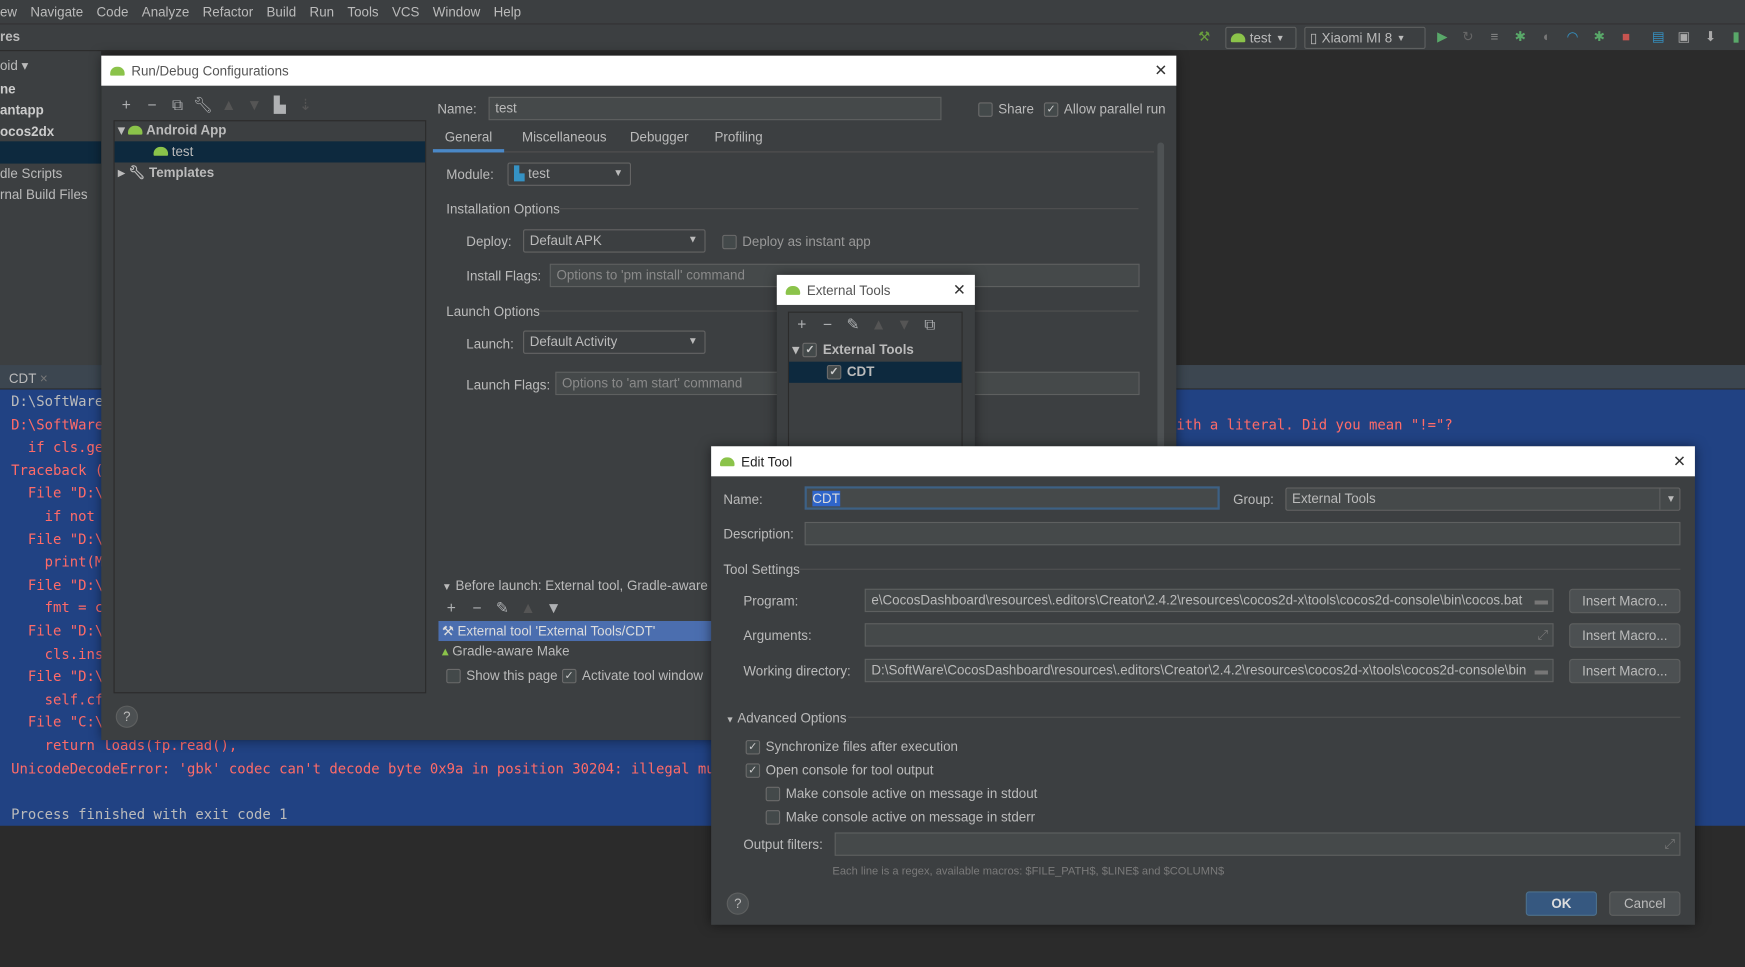 The height and width of the screenshot is (967, 1745). I want to click on project-structure-icon: ▤, so click(1658, 36).